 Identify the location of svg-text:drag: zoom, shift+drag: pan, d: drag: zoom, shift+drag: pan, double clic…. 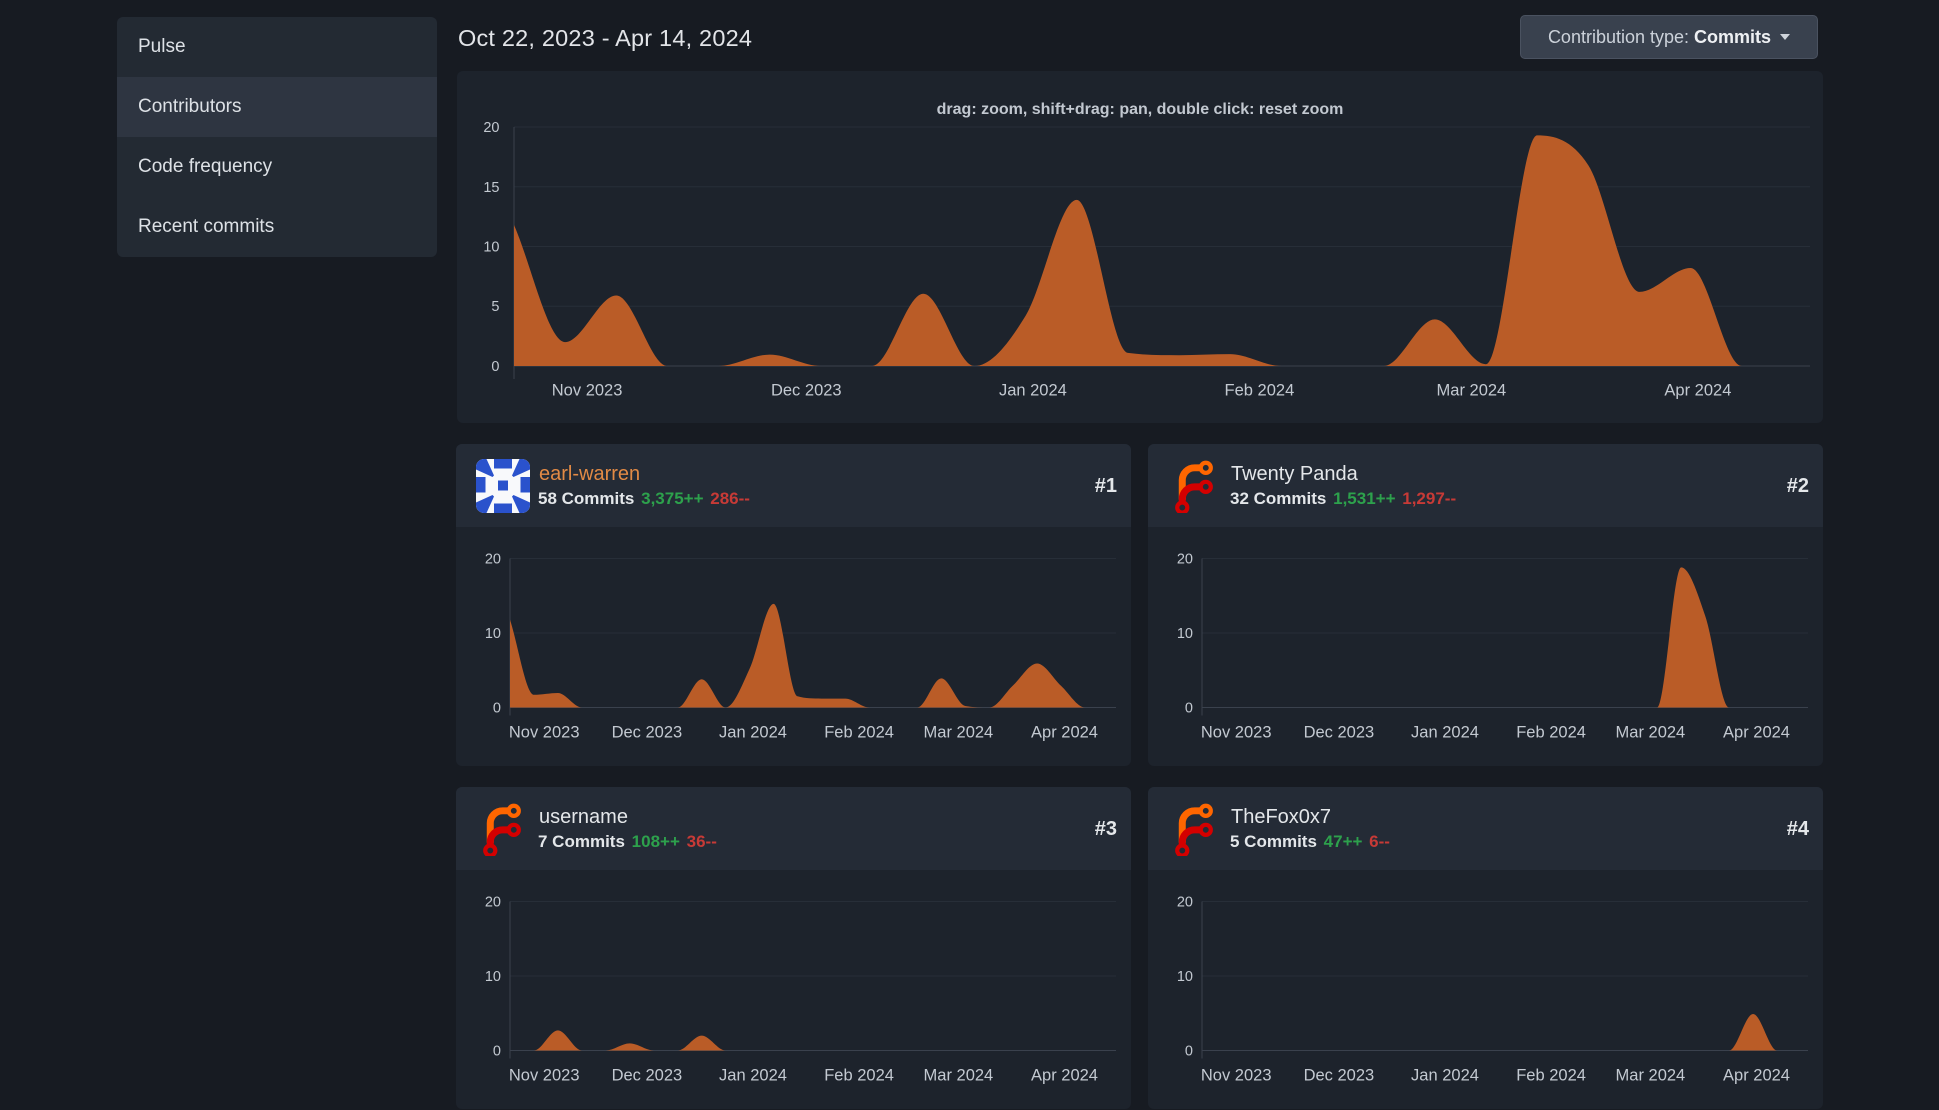
(1140, 109).